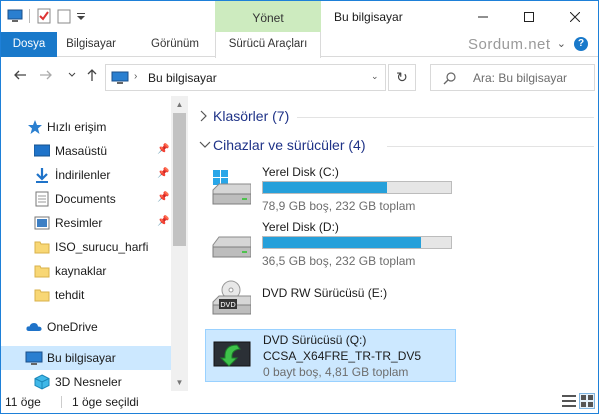  What do you see at coordinates (86, 271) in the screenshot?
I see `sidebar-item-kaynaklar: kaynaklar` at bounding box center [86, 271].